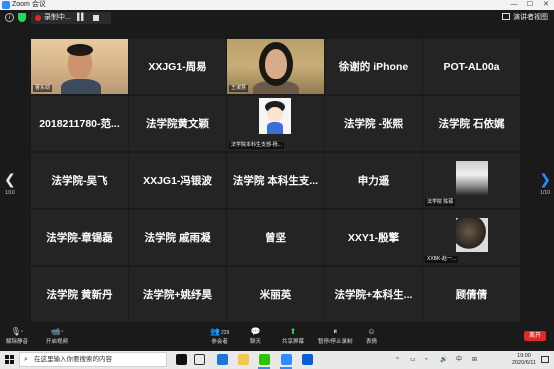 The image size is (554, 369). I want to click on pause-stop-recording-button: ⏸ 暂停/停止录制, so click(335, 336).